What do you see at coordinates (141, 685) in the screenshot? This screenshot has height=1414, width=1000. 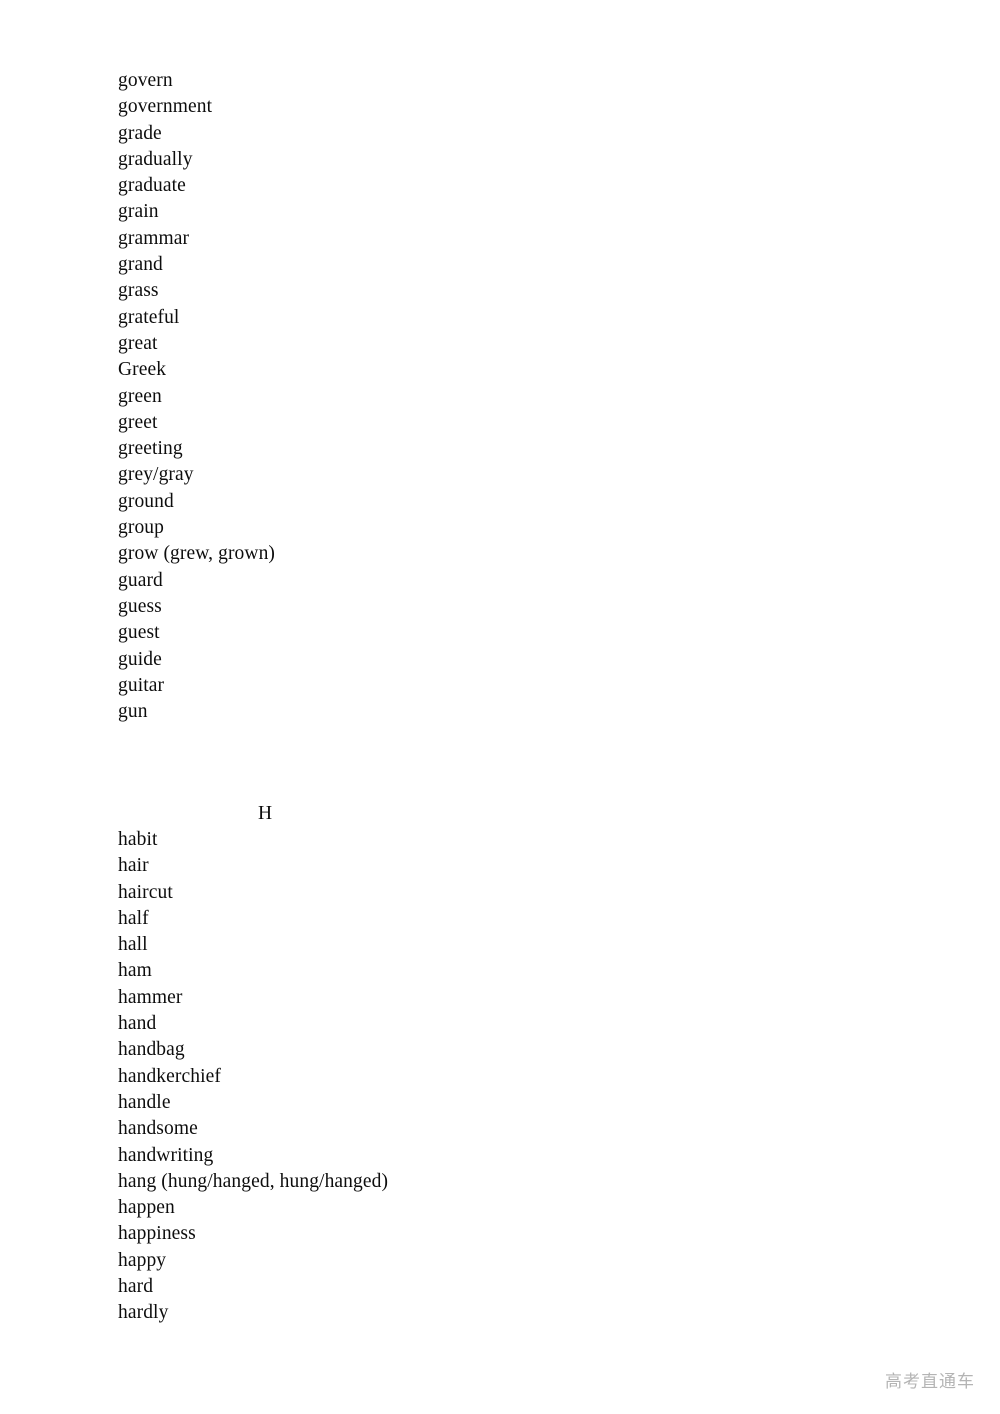 I see `word-item: guitar` at bounding box center [141, 685].